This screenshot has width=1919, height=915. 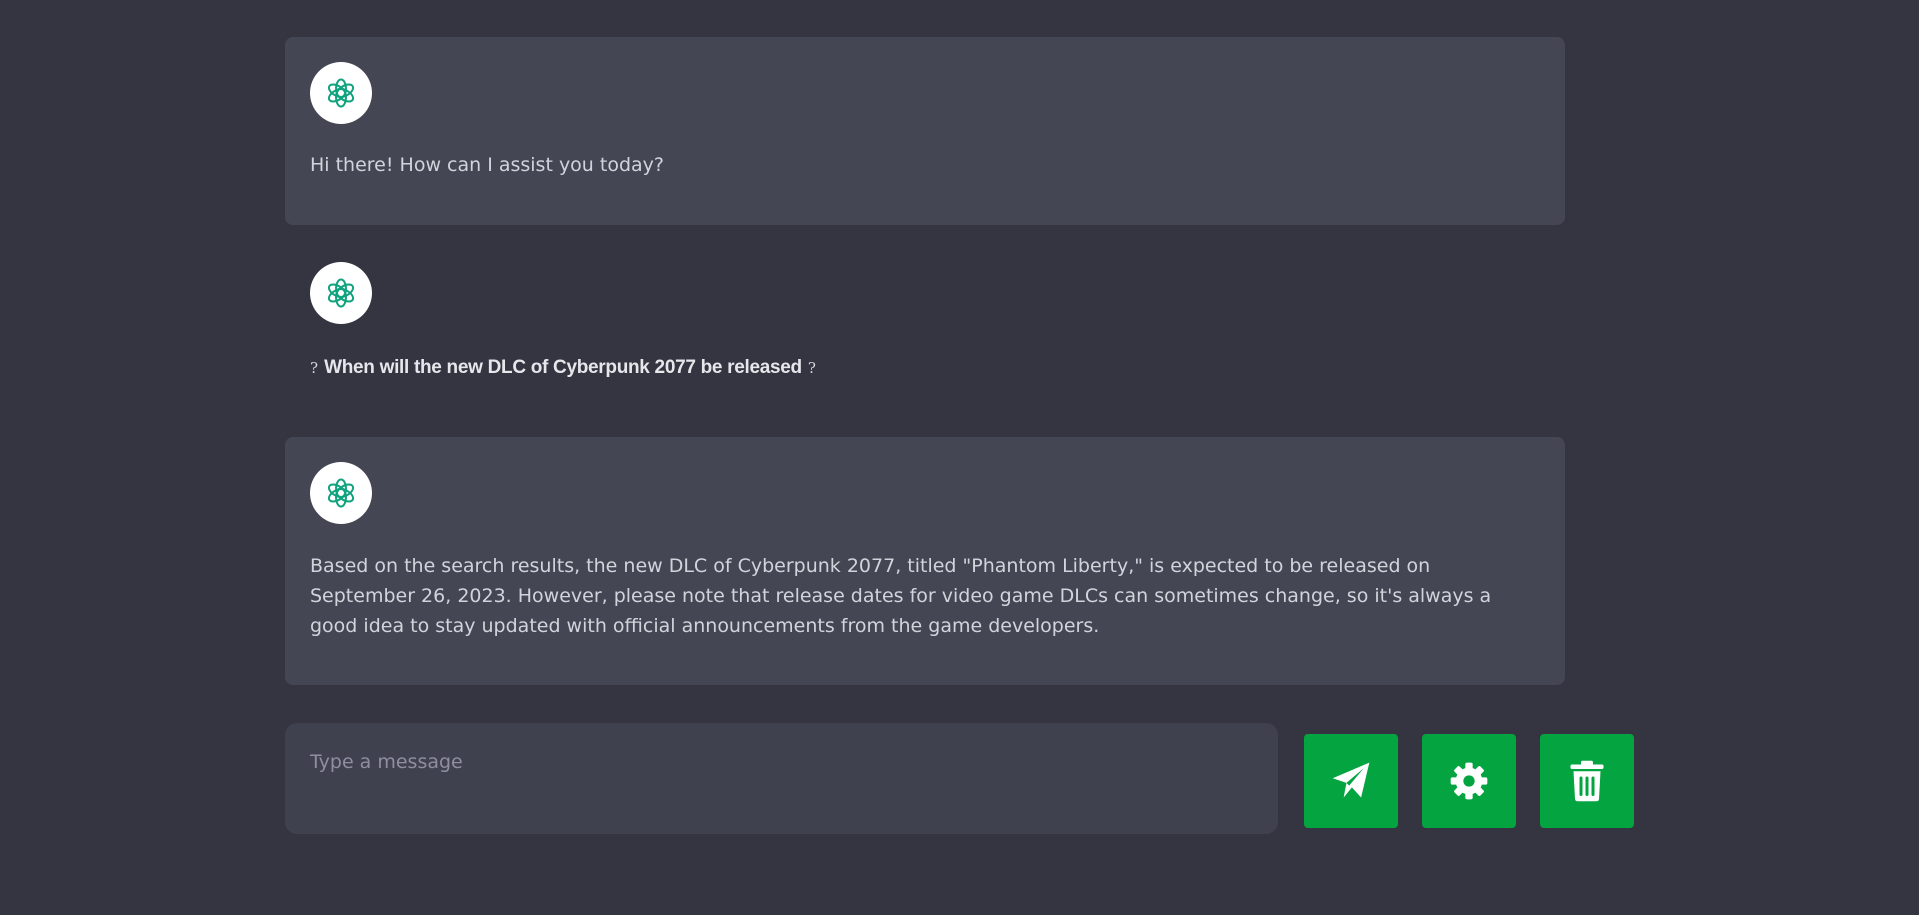 I want to click on composer, so click(x=960, y=778).